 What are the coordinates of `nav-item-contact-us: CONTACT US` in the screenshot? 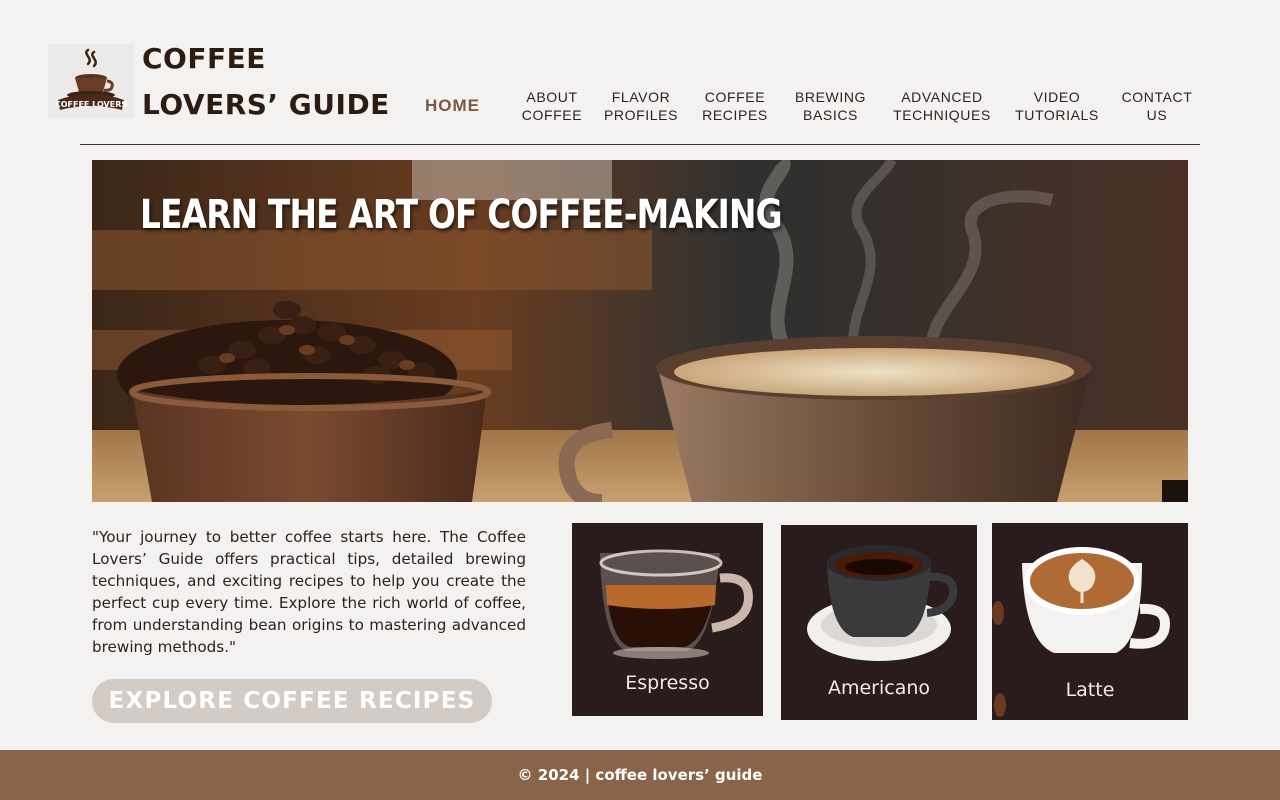 It's located at (1157, 106).